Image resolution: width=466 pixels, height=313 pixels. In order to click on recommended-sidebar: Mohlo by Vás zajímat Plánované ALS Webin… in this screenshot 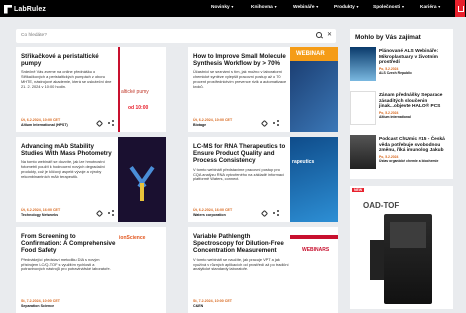, I will do `click(401, 104)`.